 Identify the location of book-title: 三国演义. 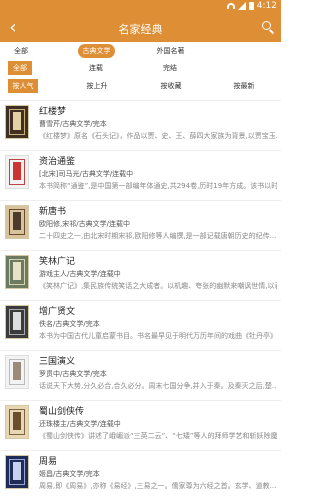
(57, 362).